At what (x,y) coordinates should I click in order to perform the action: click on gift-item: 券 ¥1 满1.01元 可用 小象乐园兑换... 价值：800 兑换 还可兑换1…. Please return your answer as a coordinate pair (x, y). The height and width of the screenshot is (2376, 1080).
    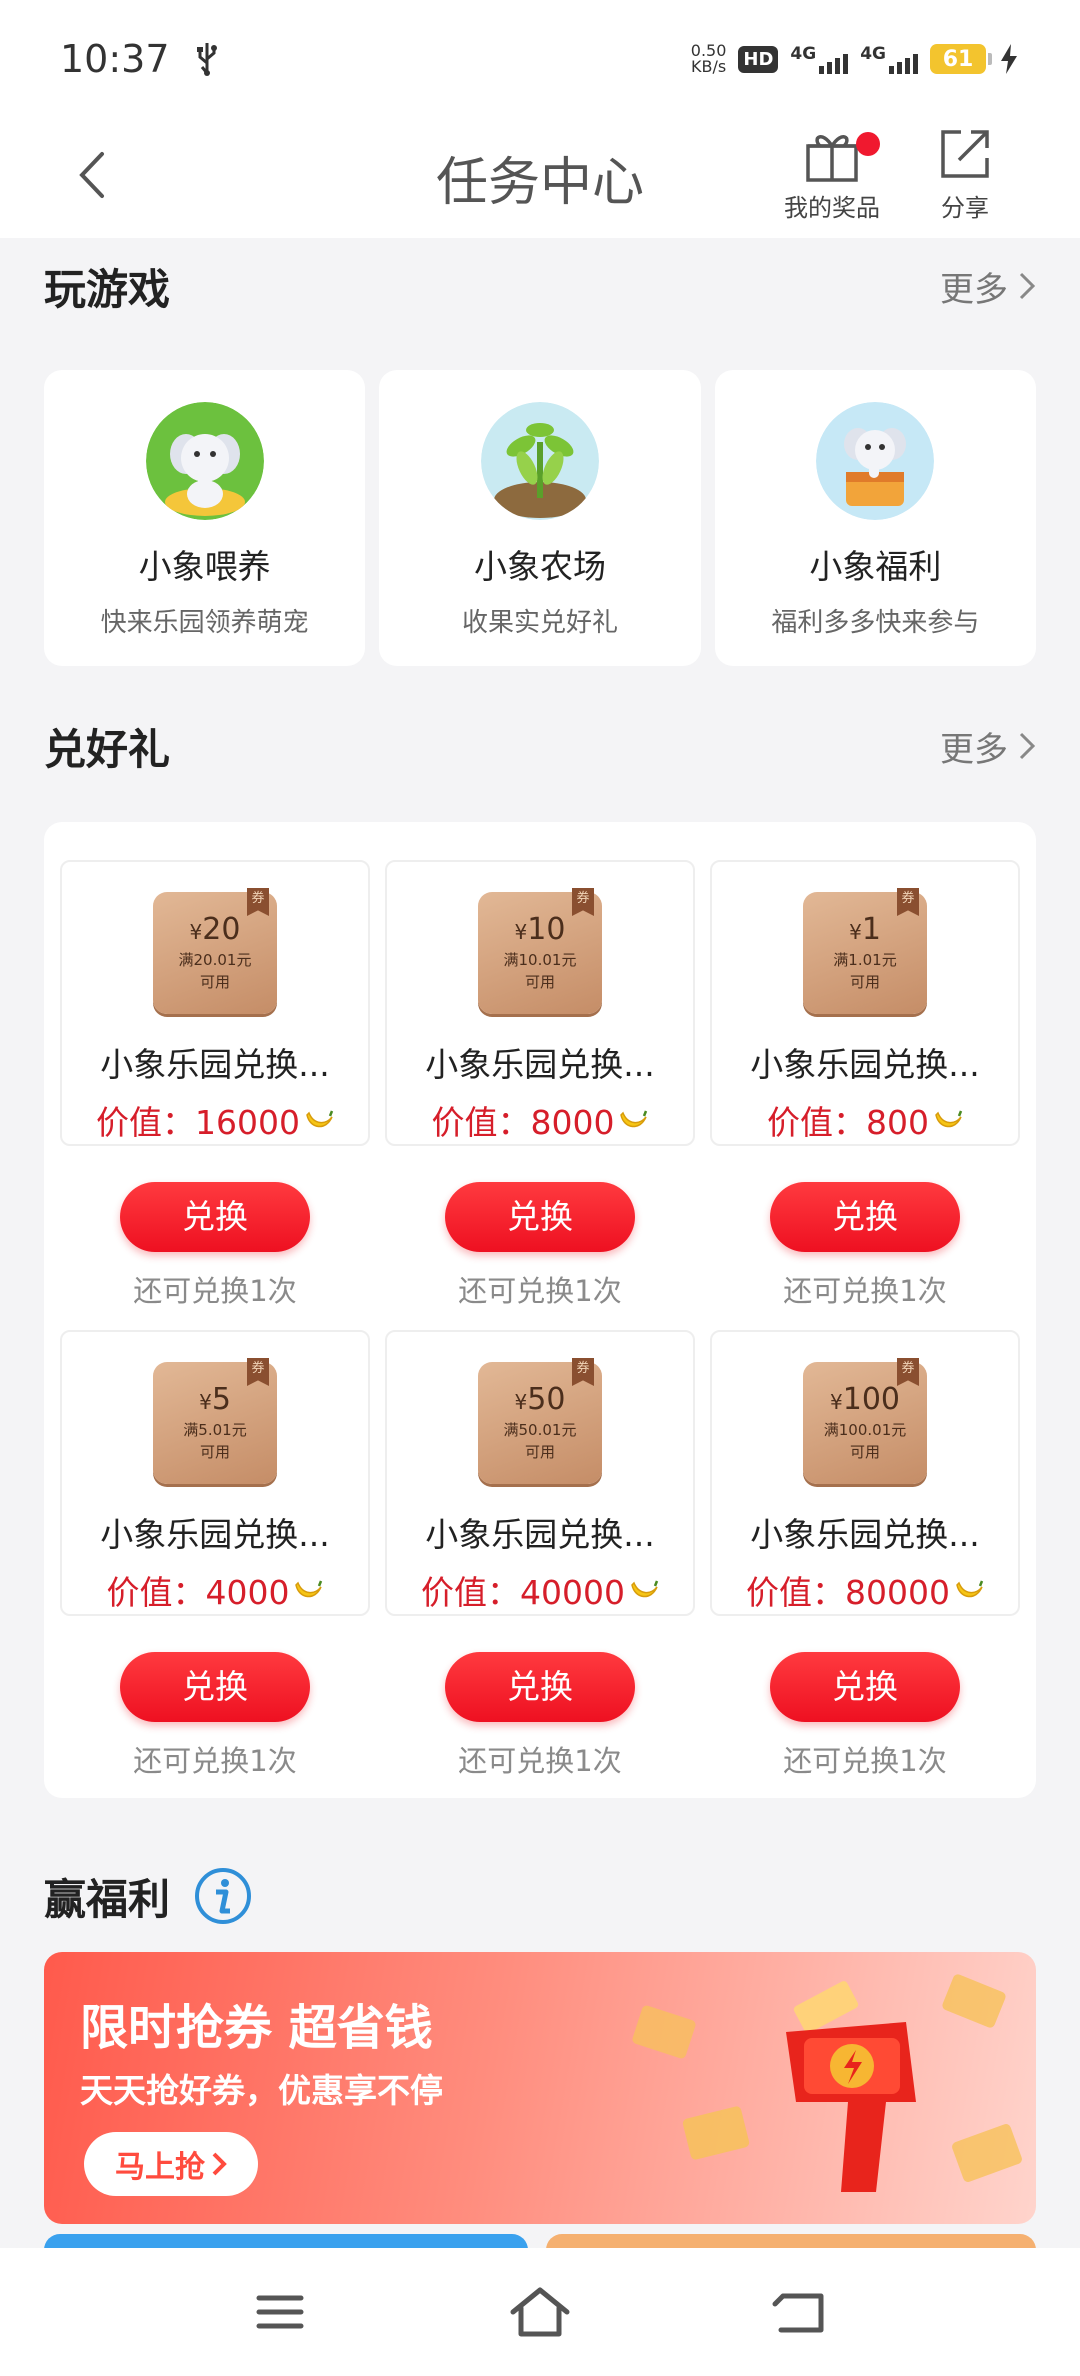
    Looking at the image, I should click on (865, 1085).